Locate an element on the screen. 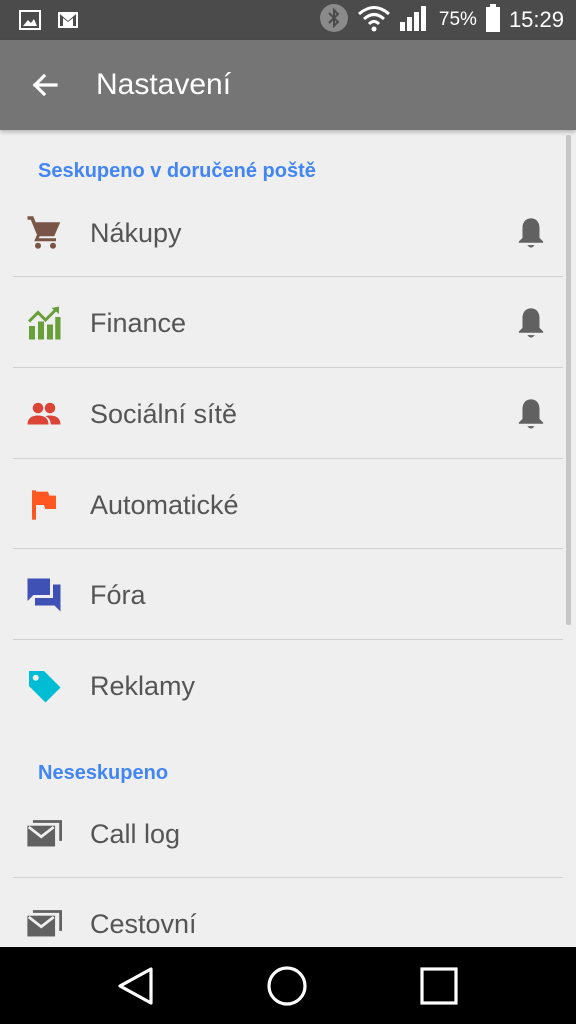  nav-back-button is located at coordinates (135, 986).